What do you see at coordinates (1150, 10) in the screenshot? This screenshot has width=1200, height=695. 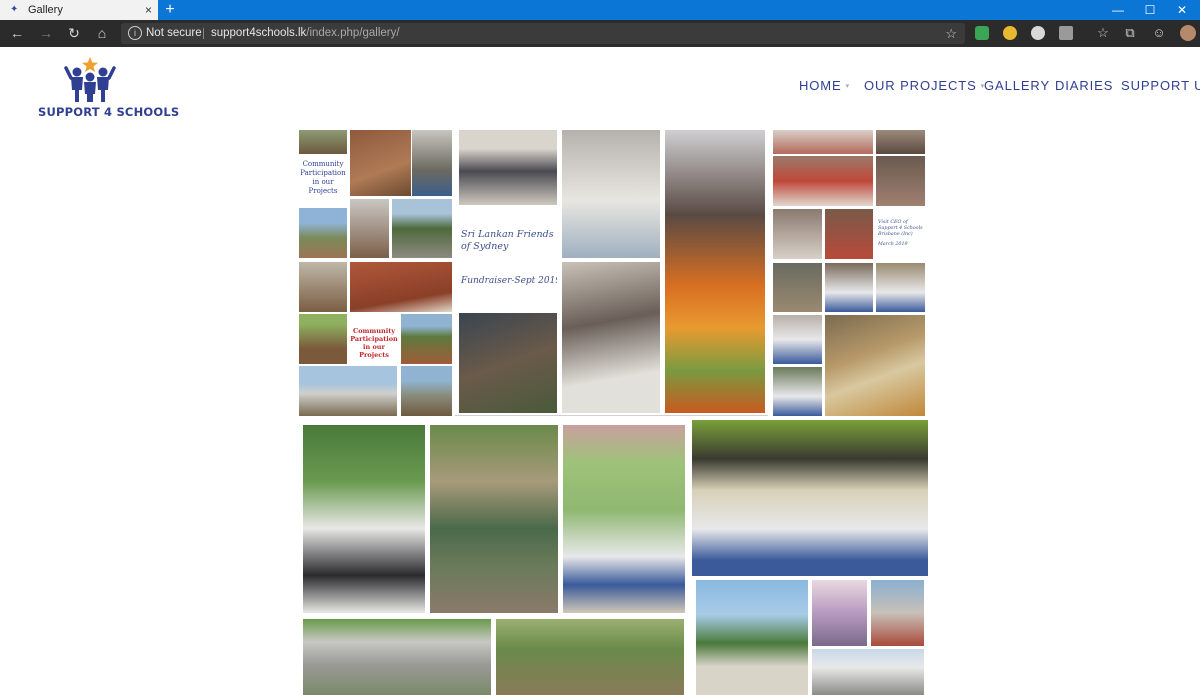 I see `maximize-button: ☐` at bounding box center [1150, 10].